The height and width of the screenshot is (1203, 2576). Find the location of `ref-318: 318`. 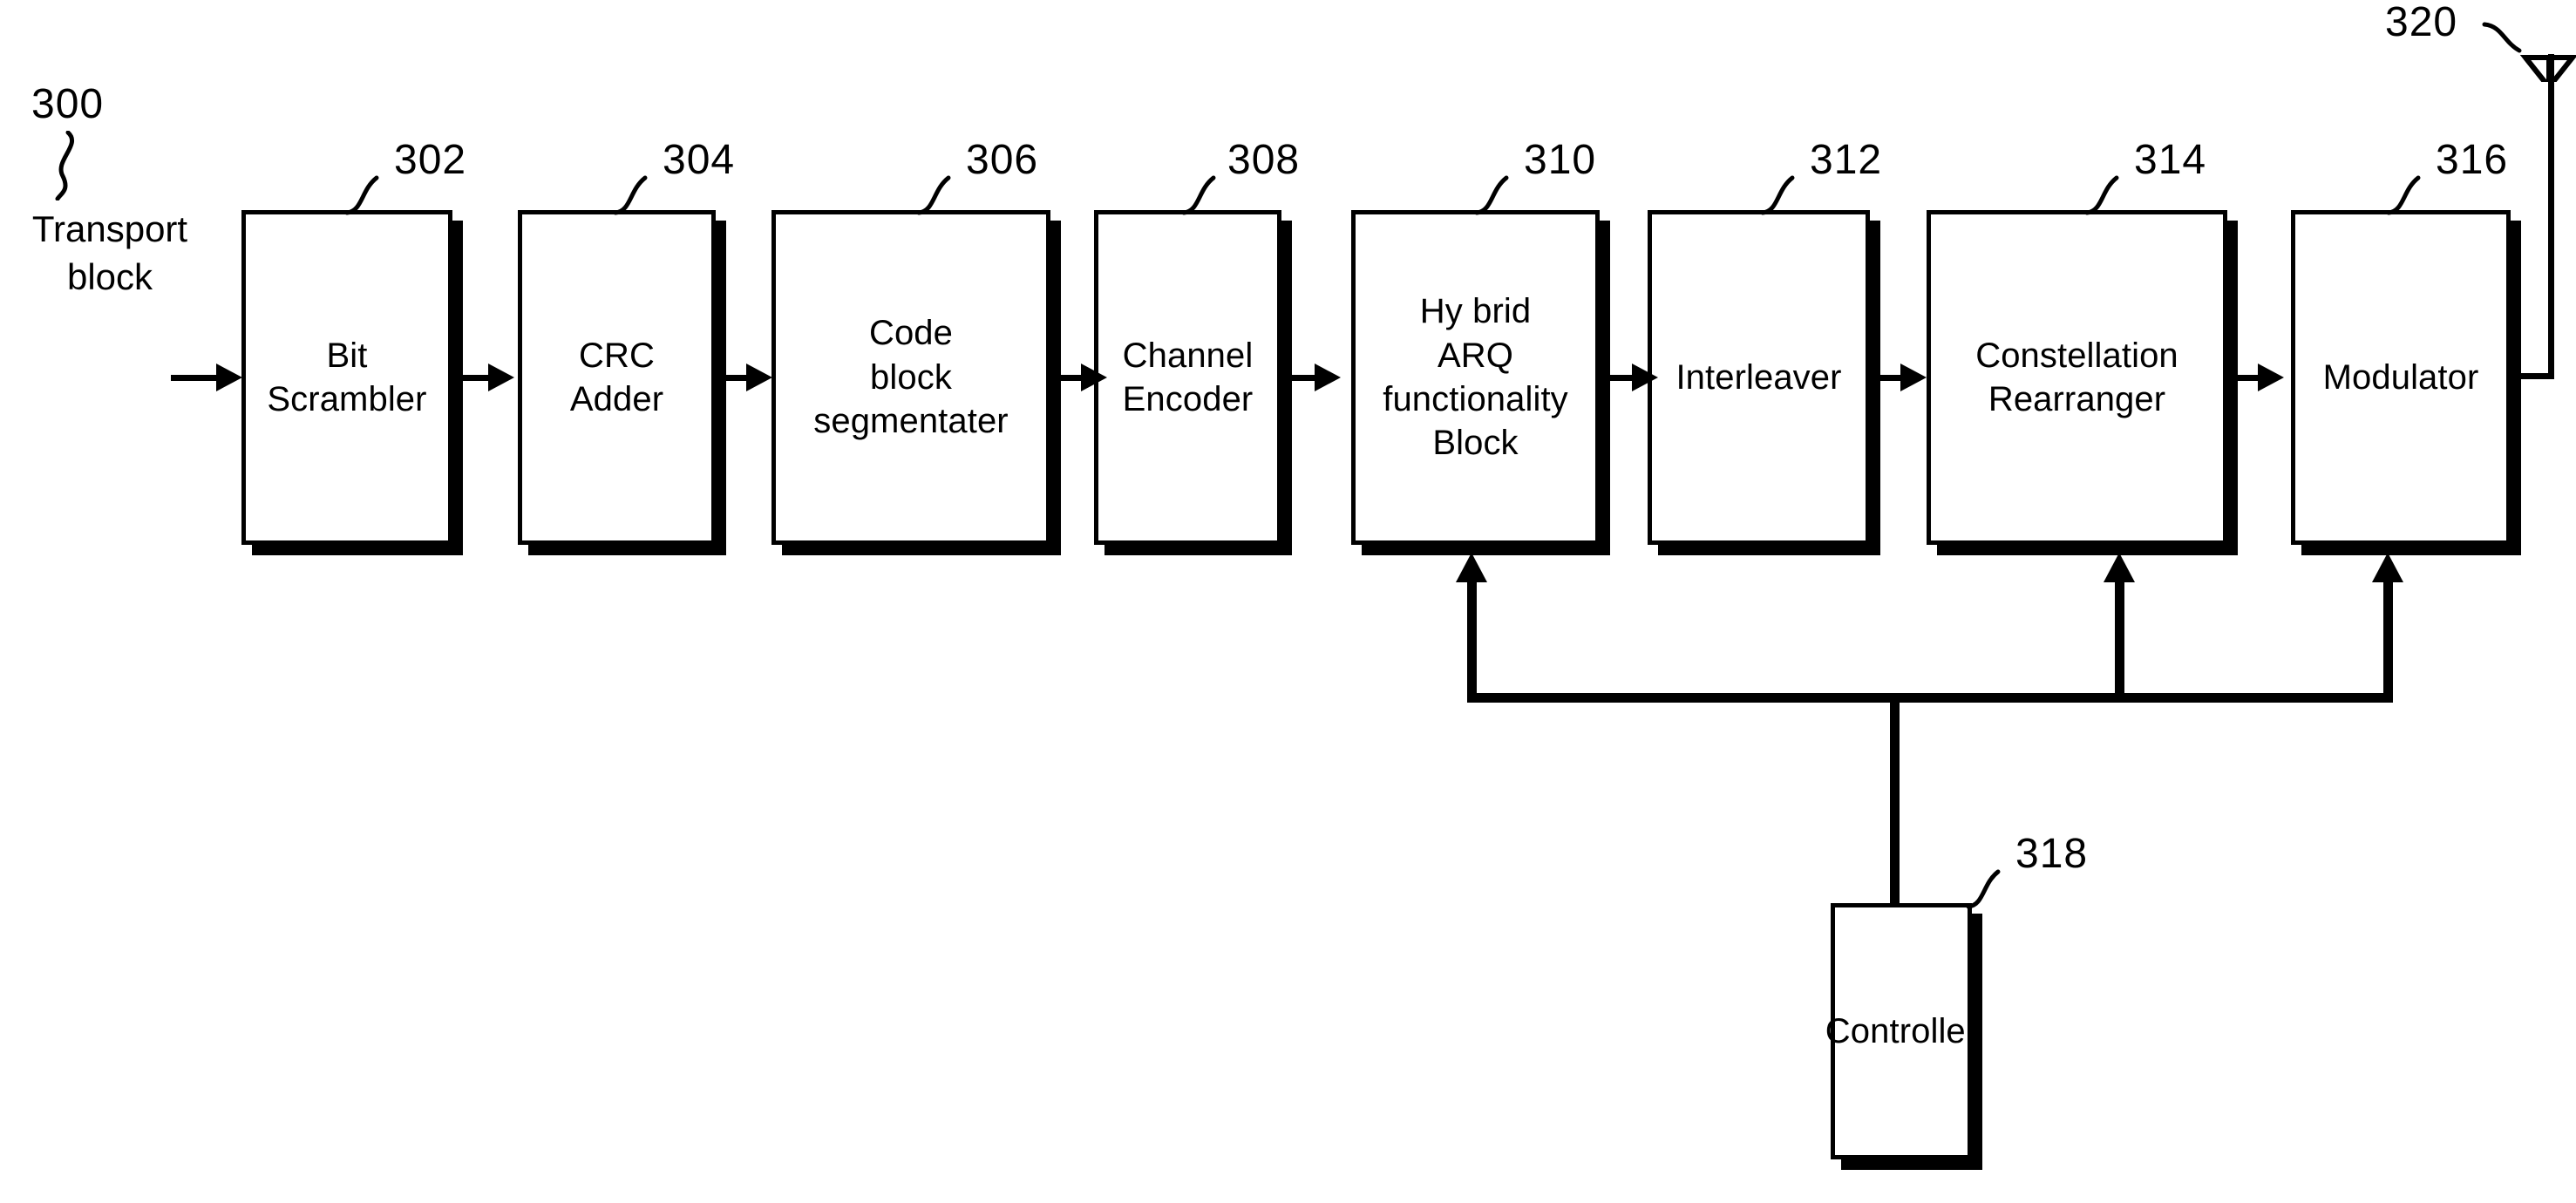

ref-318: 318 is located at coordinates (2052, 854).